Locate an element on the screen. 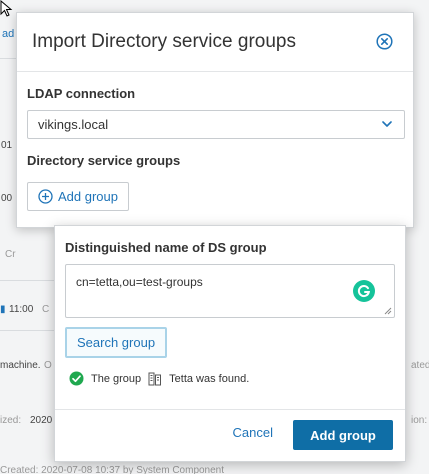 This screenshot has width=429, height=474. mouse-cursor-icon is located at coordinates (6, 8).